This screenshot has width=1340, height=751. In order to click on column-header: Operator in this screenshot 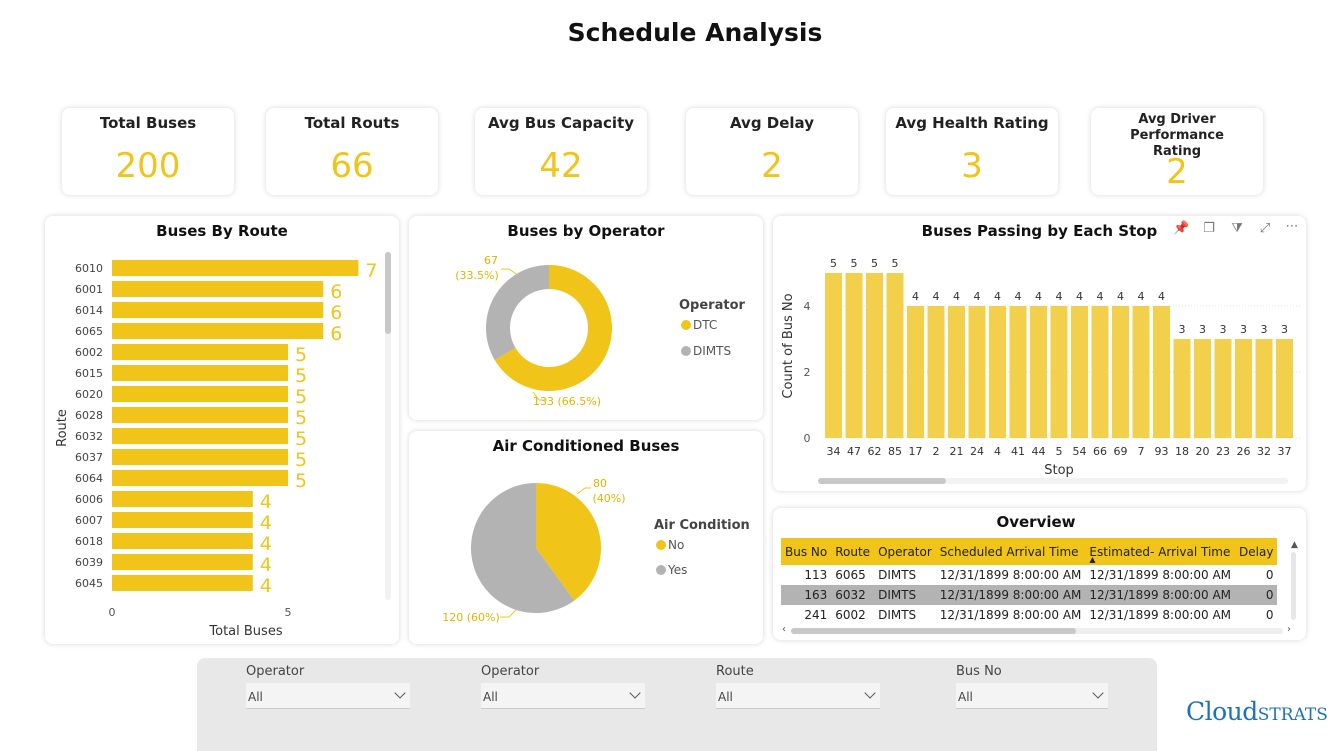, I will do `click(905, 551)`.